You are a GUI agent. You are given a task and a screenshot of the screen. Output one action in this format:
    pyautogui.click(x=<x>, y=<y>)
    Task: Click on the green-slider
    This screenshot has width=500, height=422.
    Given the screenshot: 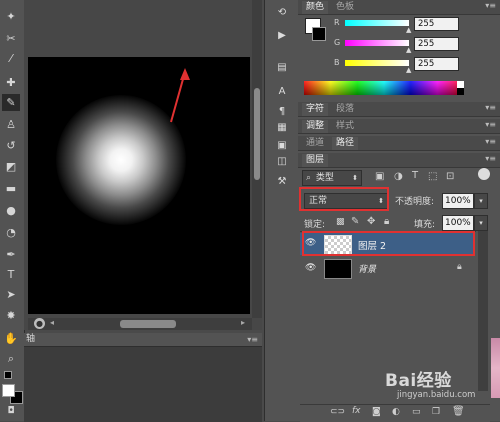 What is the action you would take?
    pyautogui.click(x=377, y=43)
    